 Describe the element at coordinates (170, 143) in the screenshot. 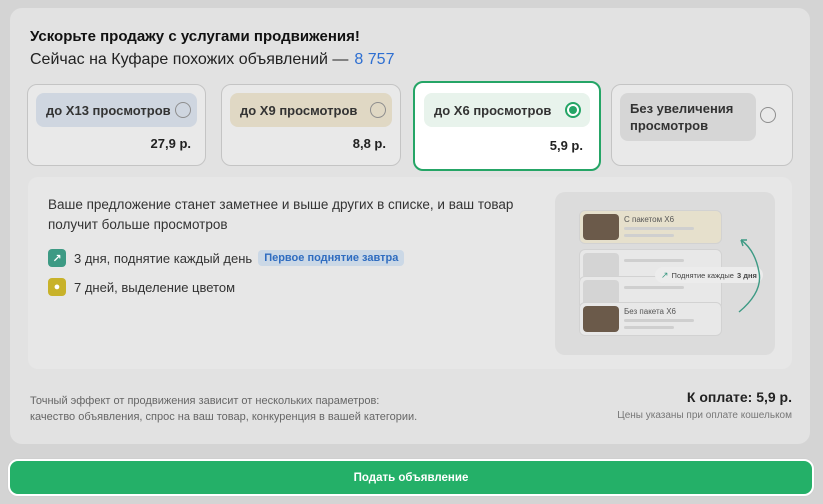

I see `option-price: 27,9 р.` at that location.